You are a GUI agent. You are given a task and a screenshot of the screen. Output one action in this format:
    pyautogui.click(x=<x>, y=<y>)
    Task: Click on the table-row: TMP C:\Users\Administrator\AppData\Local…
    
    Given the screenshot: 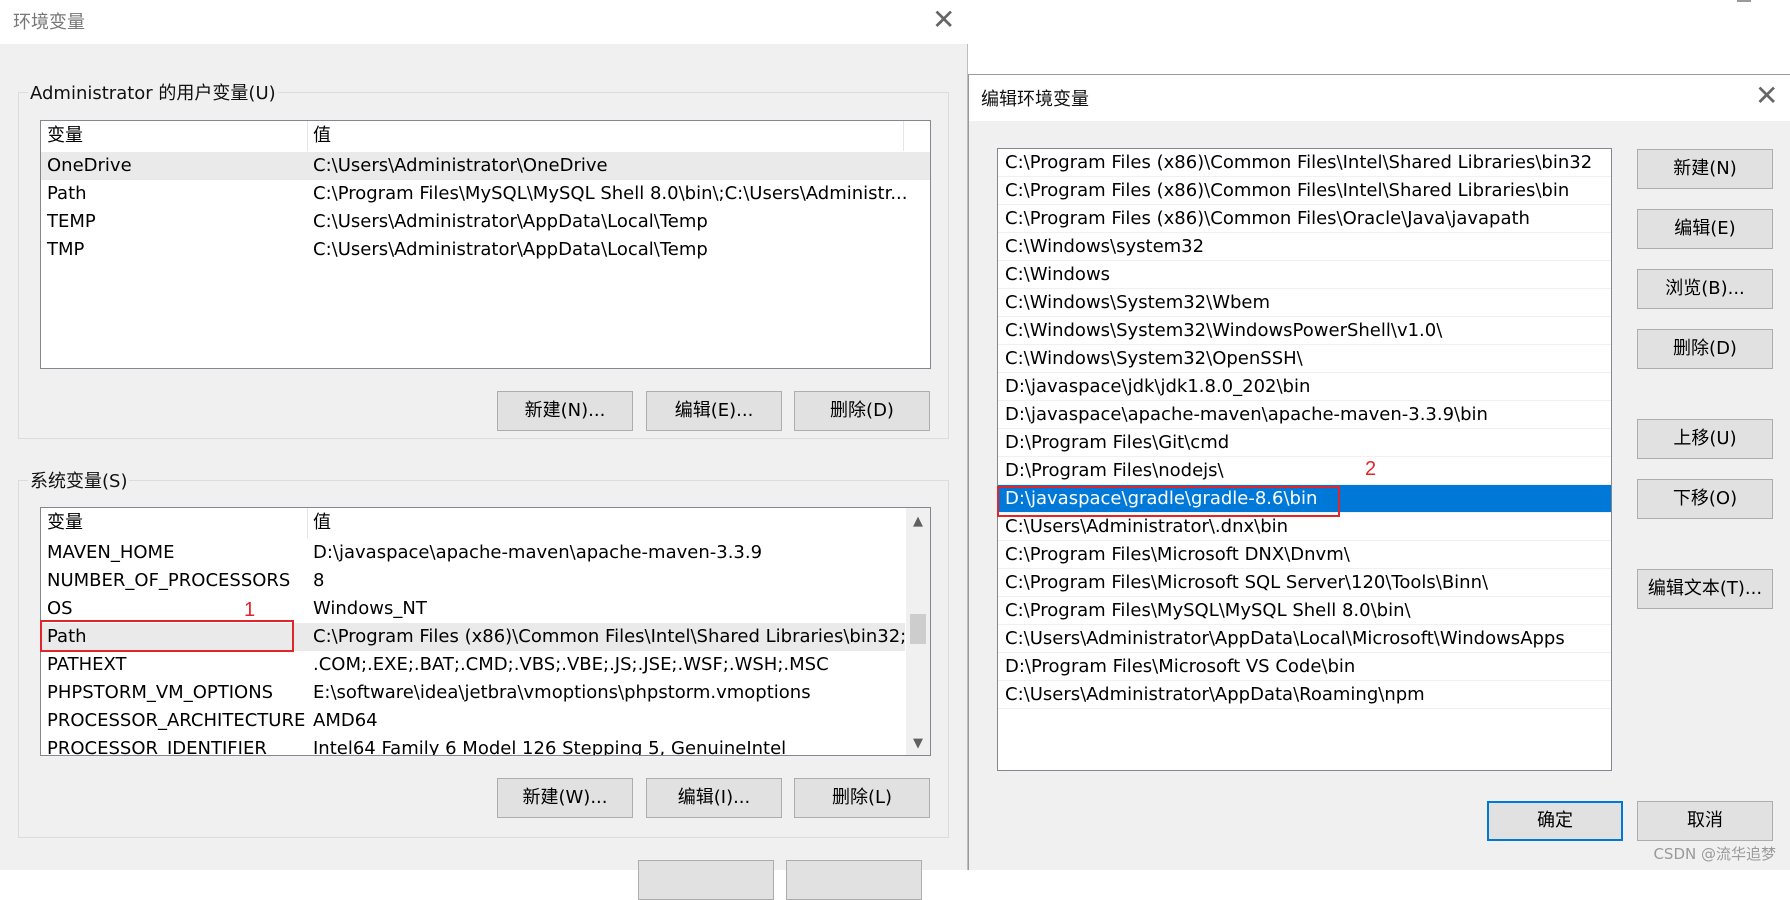 What is the action you would take?
    pyautogui.click(x=485, y=250)
    